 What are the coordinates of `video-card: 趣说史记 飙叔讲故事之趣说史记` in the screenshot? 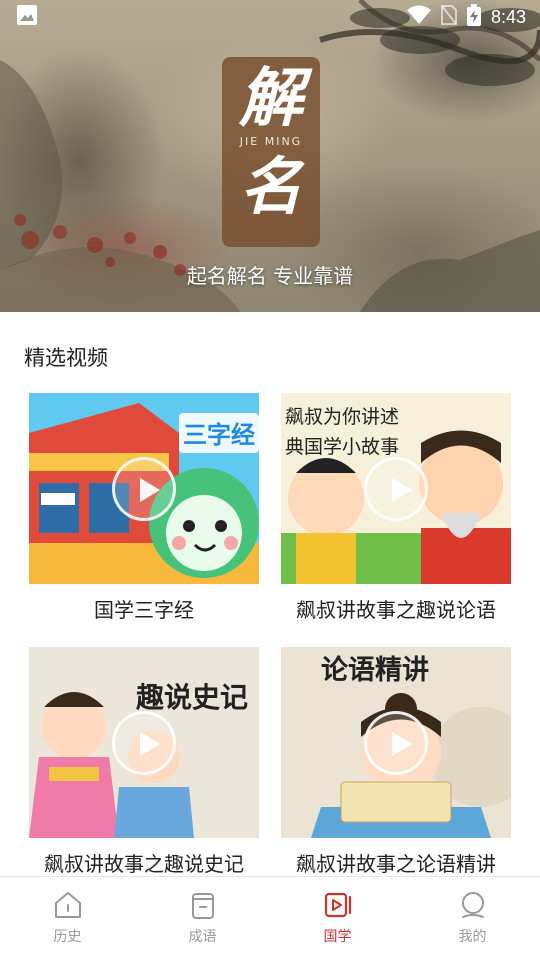 It's located at (144, 762).